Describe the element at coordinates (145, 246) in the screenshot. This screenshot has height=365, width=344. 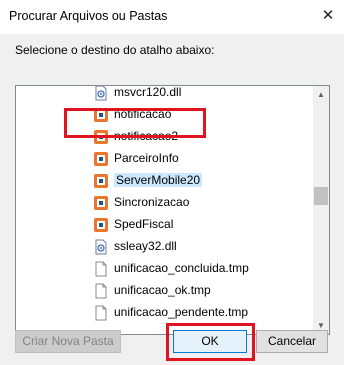
I see `tree-item-label: ssleay32.dll` at that location.